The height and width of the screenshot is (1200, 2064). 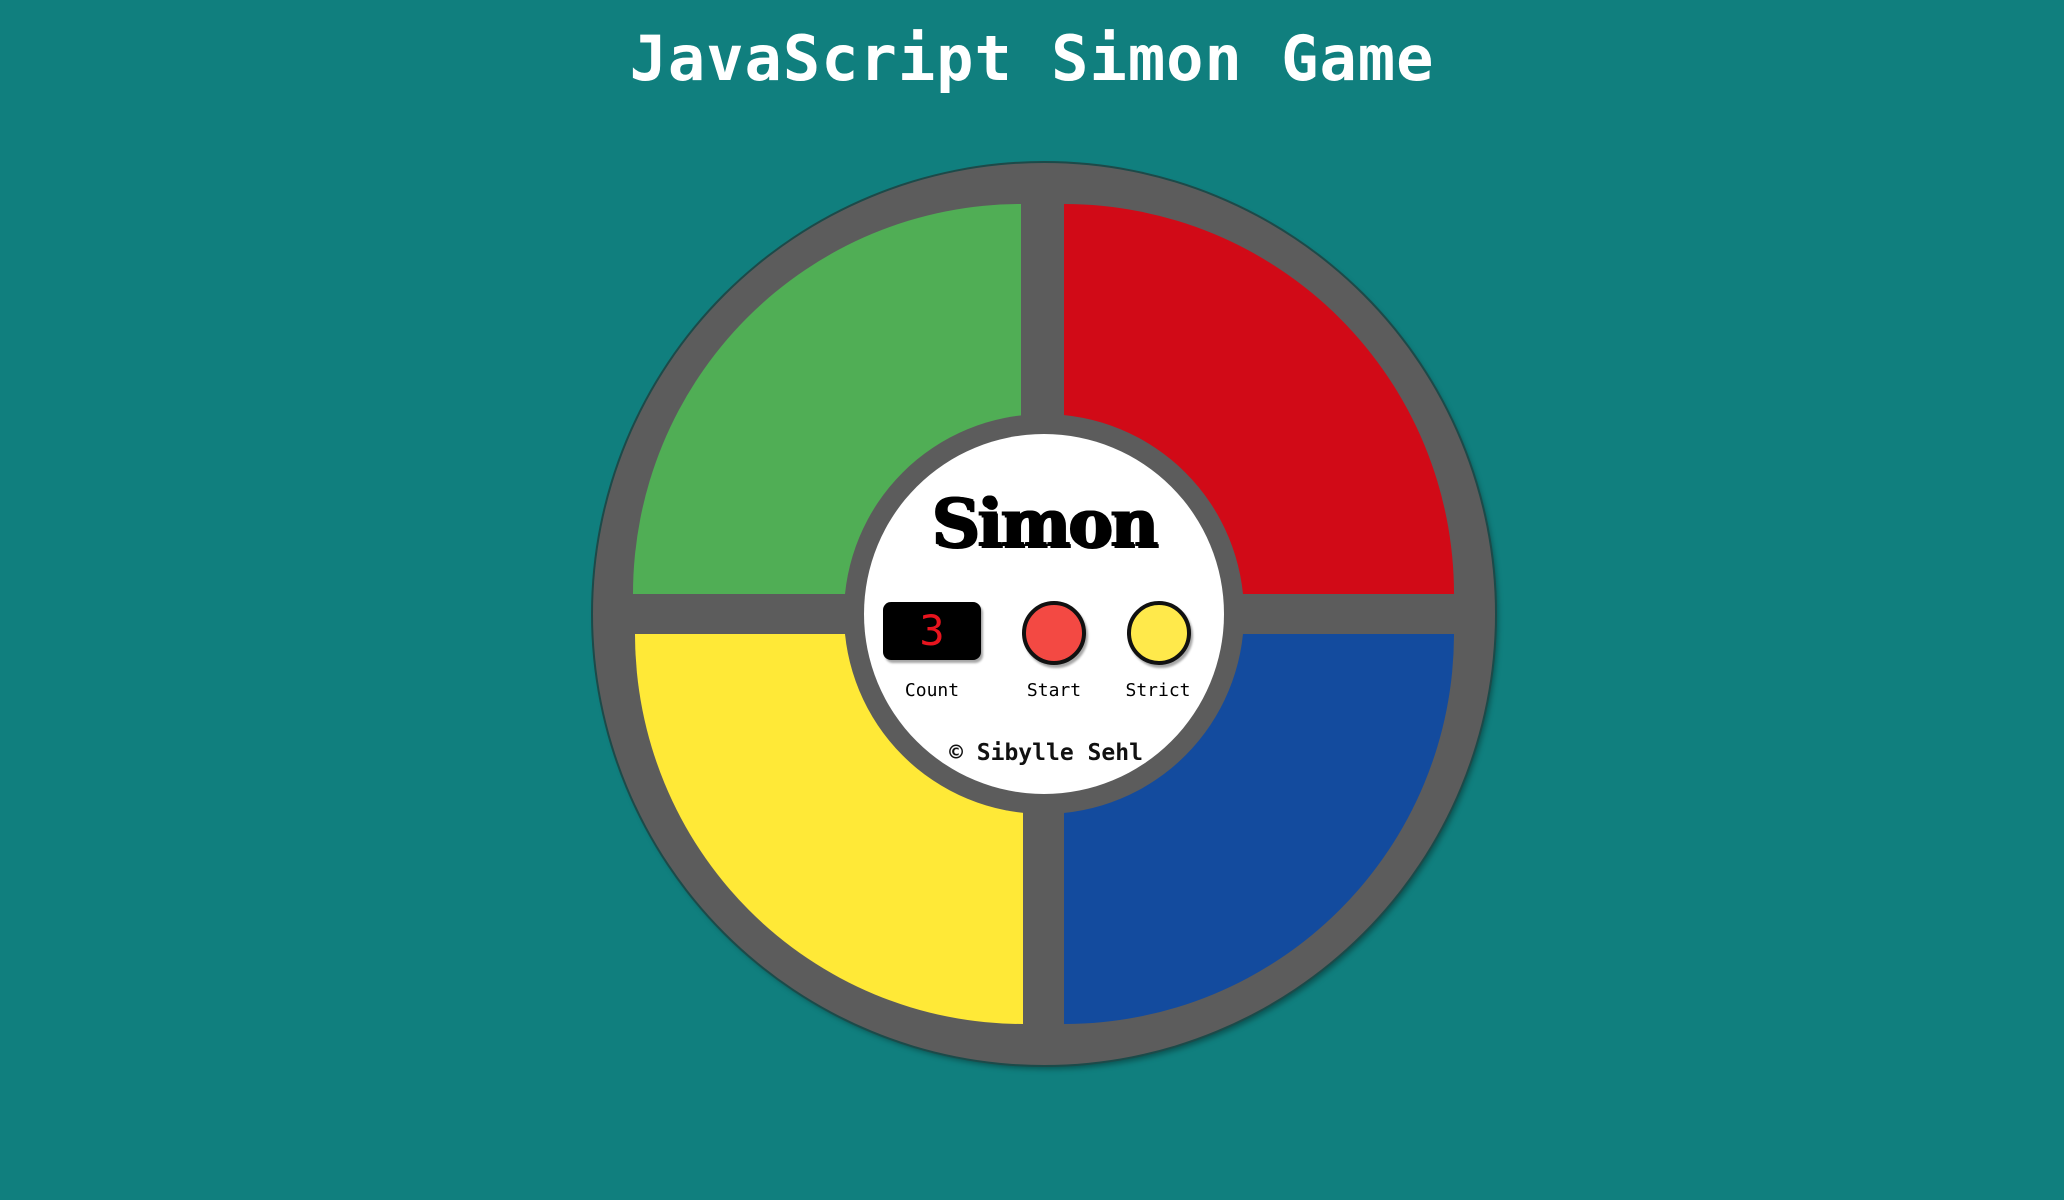 I want to click on start-button, so click(x=1054, y=633).